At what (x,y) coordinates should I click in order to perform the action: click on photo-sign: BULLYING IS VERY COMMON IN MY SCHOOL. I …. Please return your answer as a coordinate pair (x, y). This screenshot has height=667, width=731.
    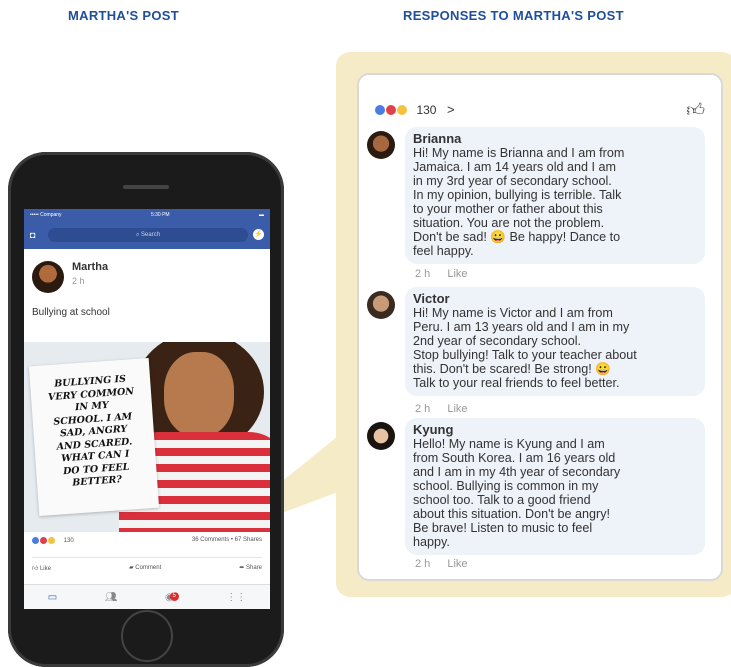
    Looking at the image, I should click on (94, 437).